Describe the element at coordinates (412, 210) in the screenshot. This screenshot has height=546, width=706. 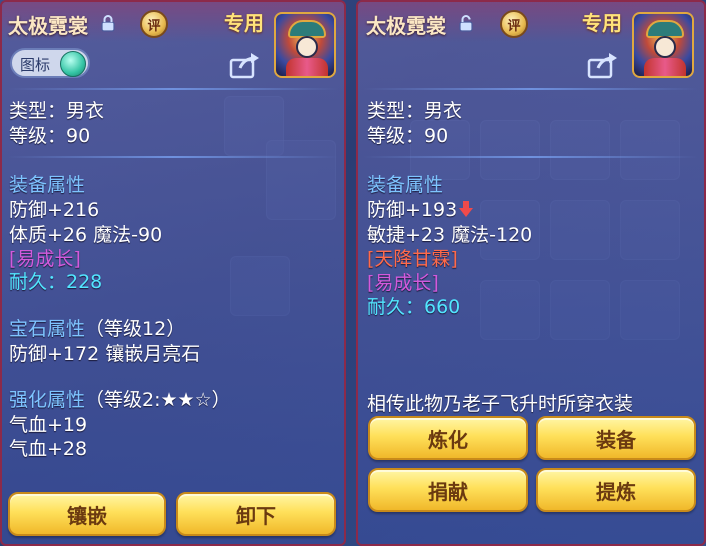
I see `stat-defense: 防御+193` at that location.